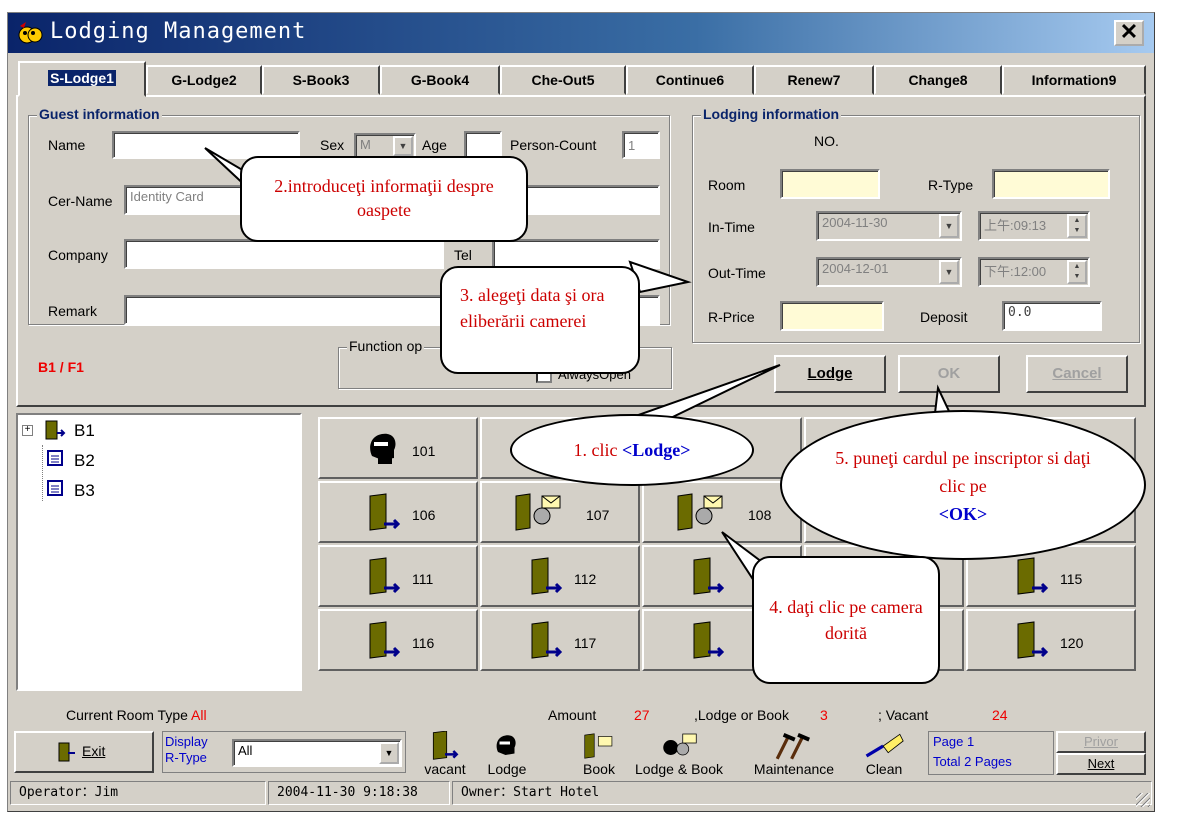  What do you see at coordinates (483, 145) in the screenshot?
I see `age-input` at bounding box center [483, 145].